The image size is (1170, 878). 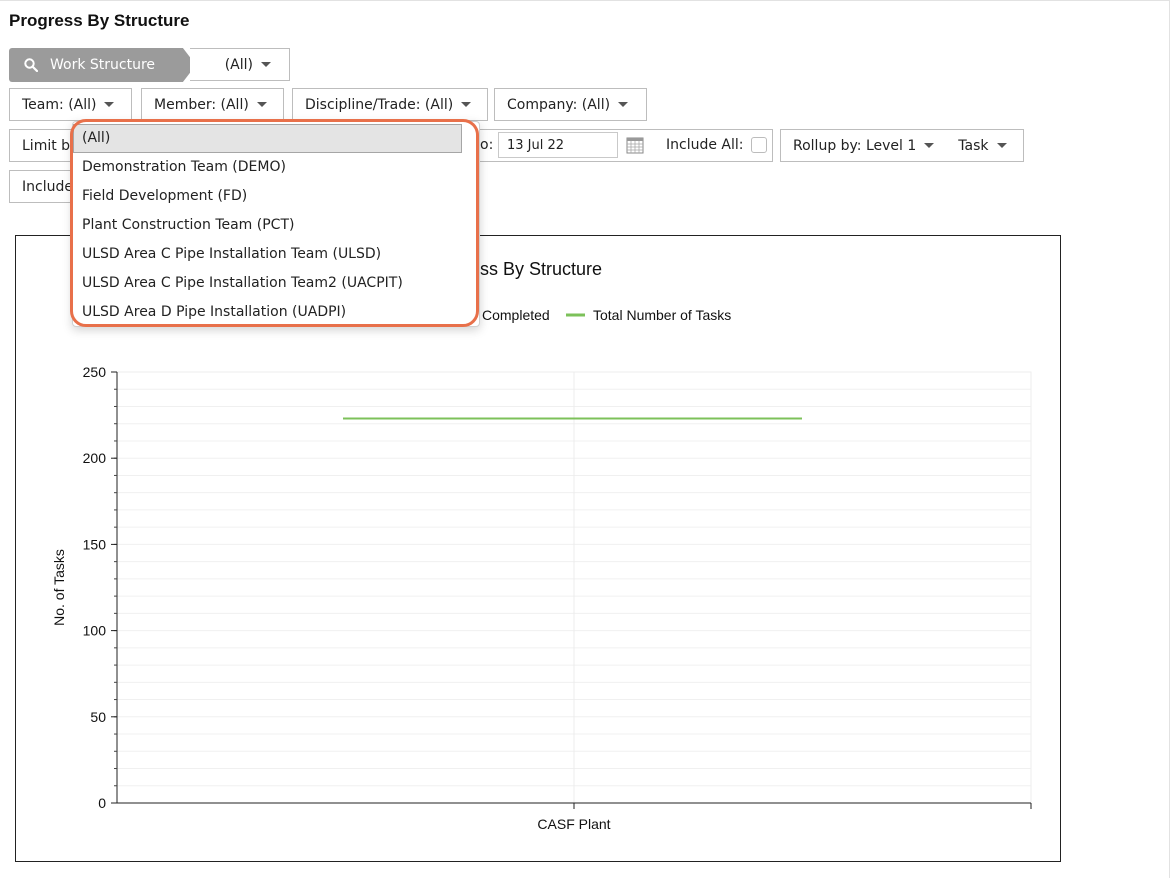 I want to click on team-option: (All), so click(x=267, y=138).